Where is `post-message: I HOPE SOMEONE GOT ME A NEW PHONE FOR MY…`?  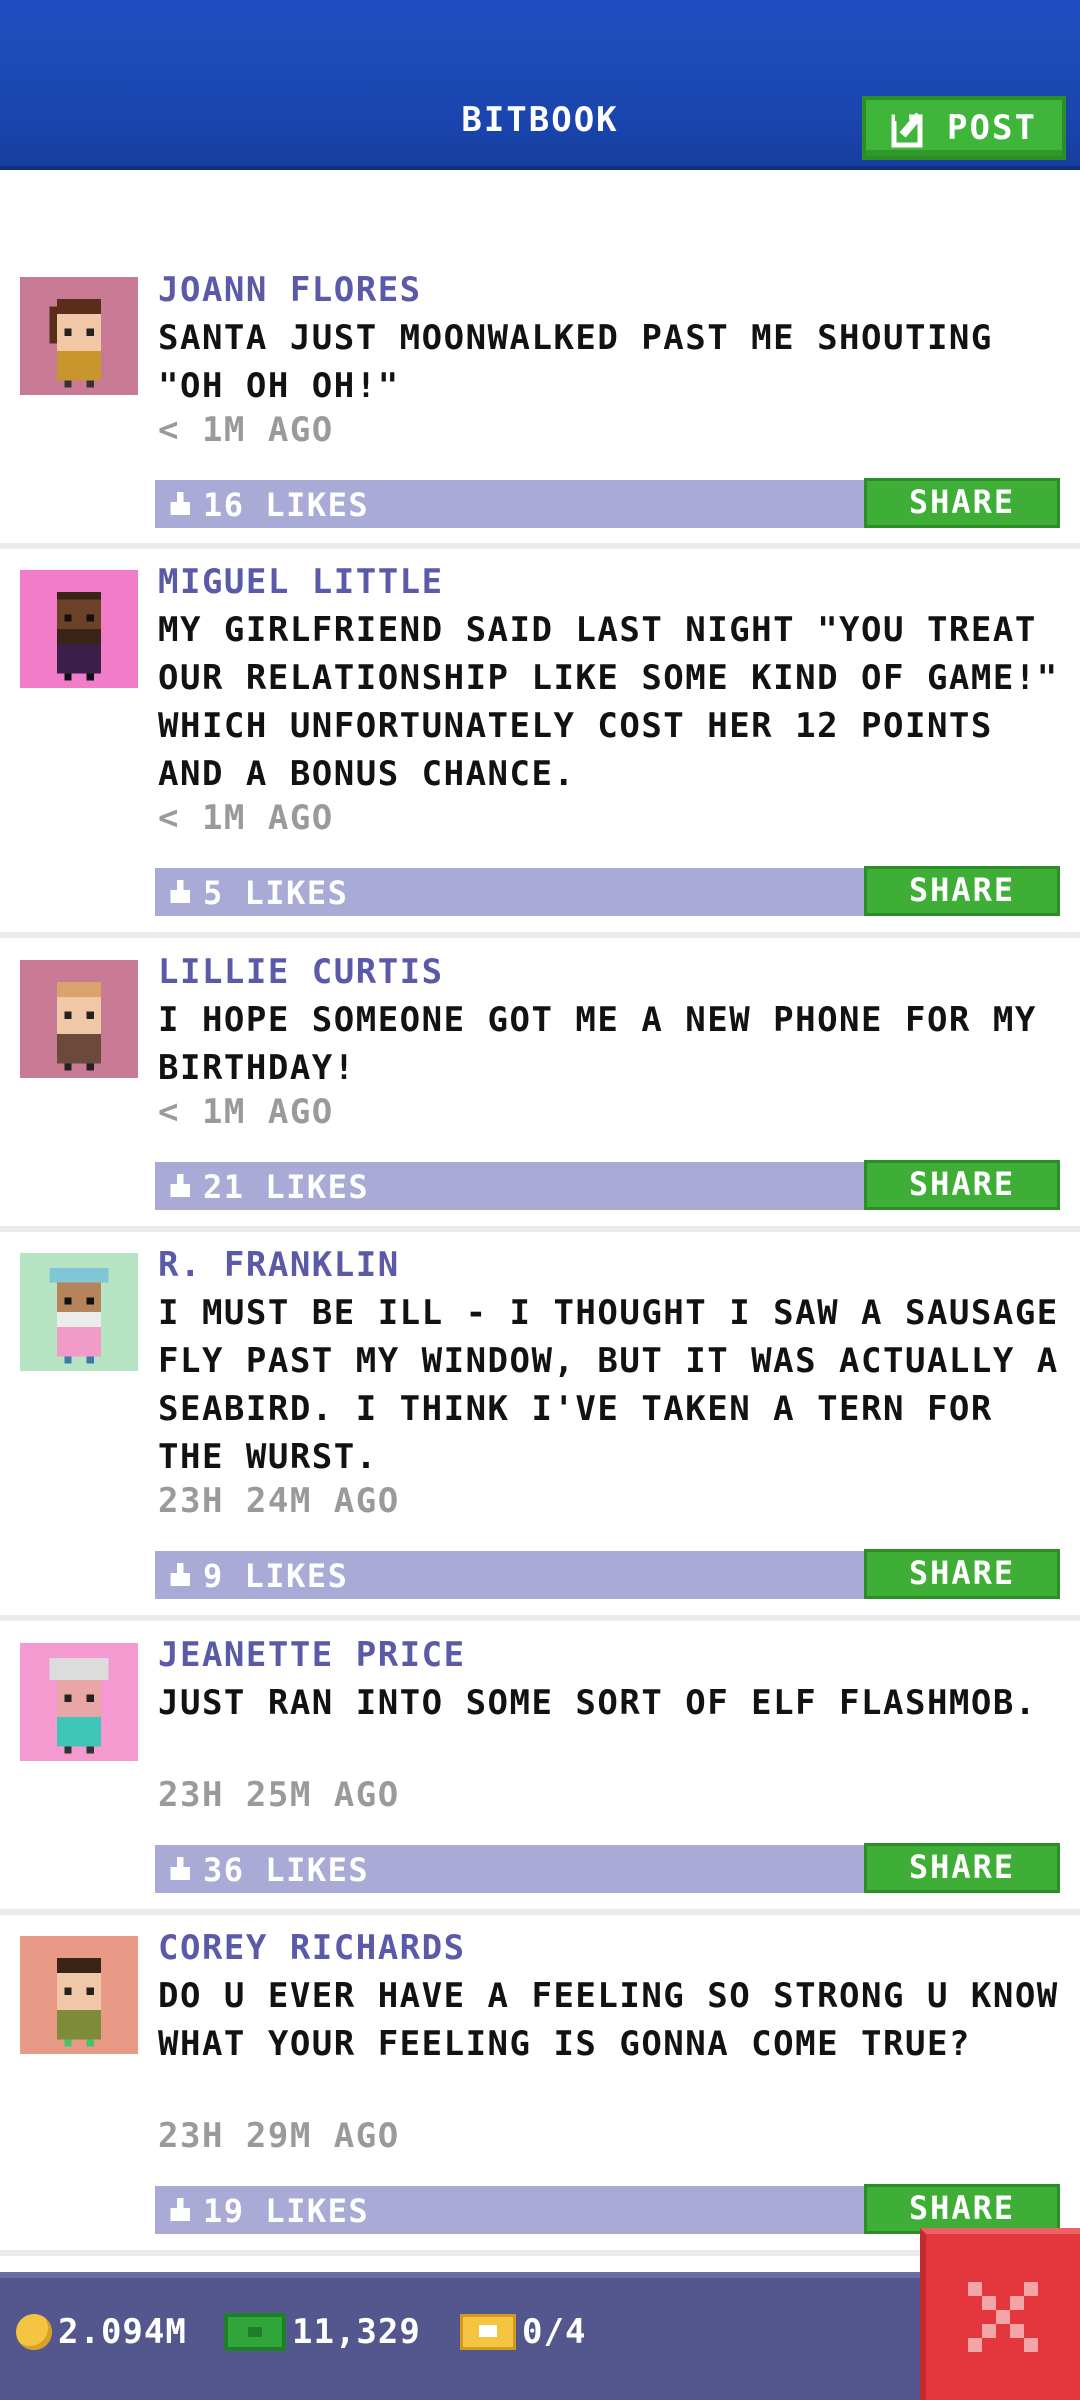
post-message: I HOPE SOMEONE GOT ME A NEW PHONE FOR MY… is located at coordinates (597, 1044).